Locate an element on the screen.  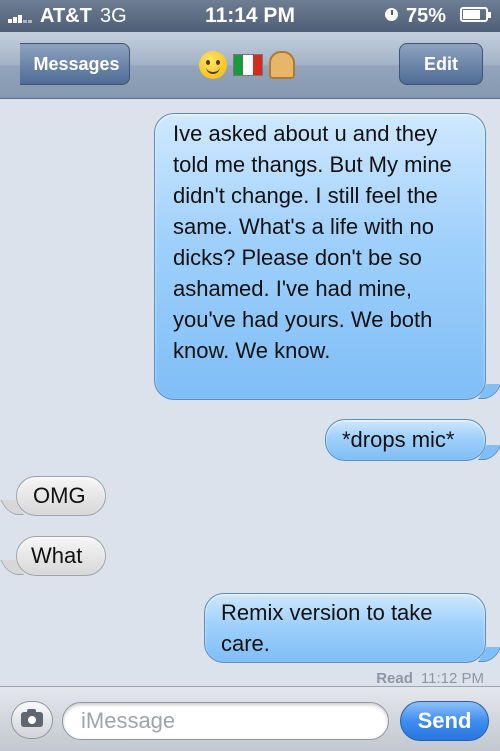
battery-icon is located at coordinates (475, 14).